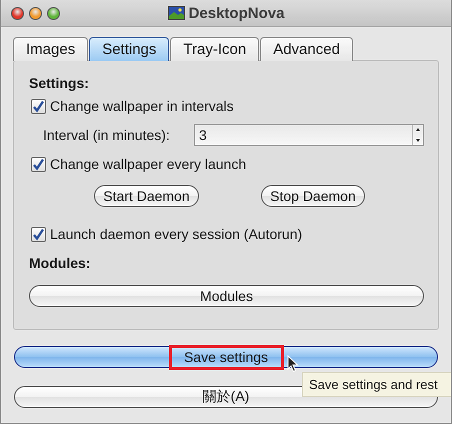  Describe the element at coordinates (176, 234) in the screenshot. I see `checkbox-label: Launch daemon every session (Autorun)` at that location.